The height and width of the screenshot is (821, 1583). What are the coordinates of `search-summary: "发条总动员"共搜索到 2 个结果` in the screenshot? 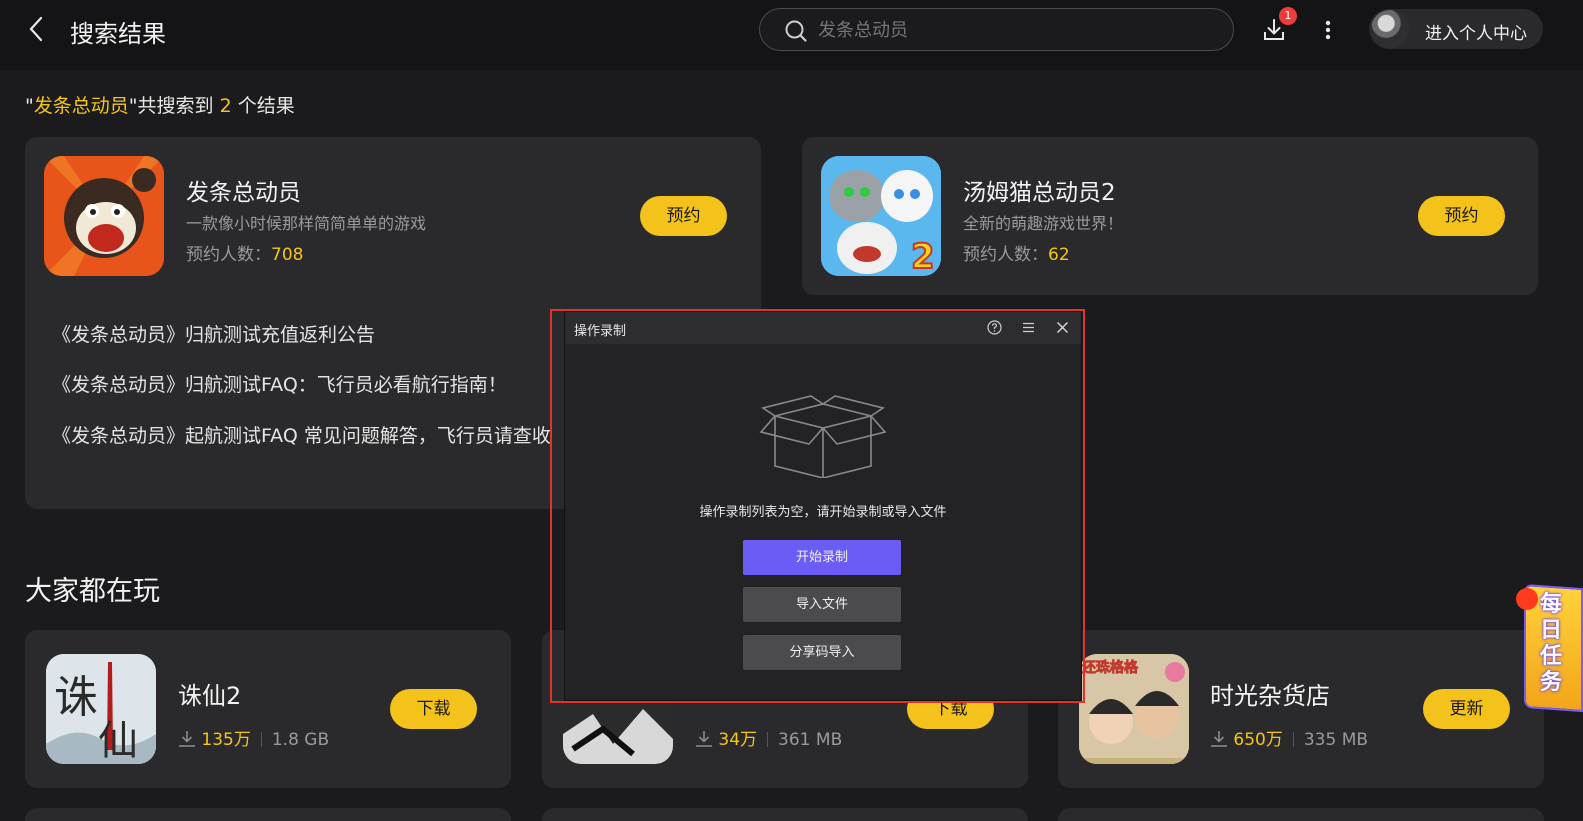 It's located at (160, 104).